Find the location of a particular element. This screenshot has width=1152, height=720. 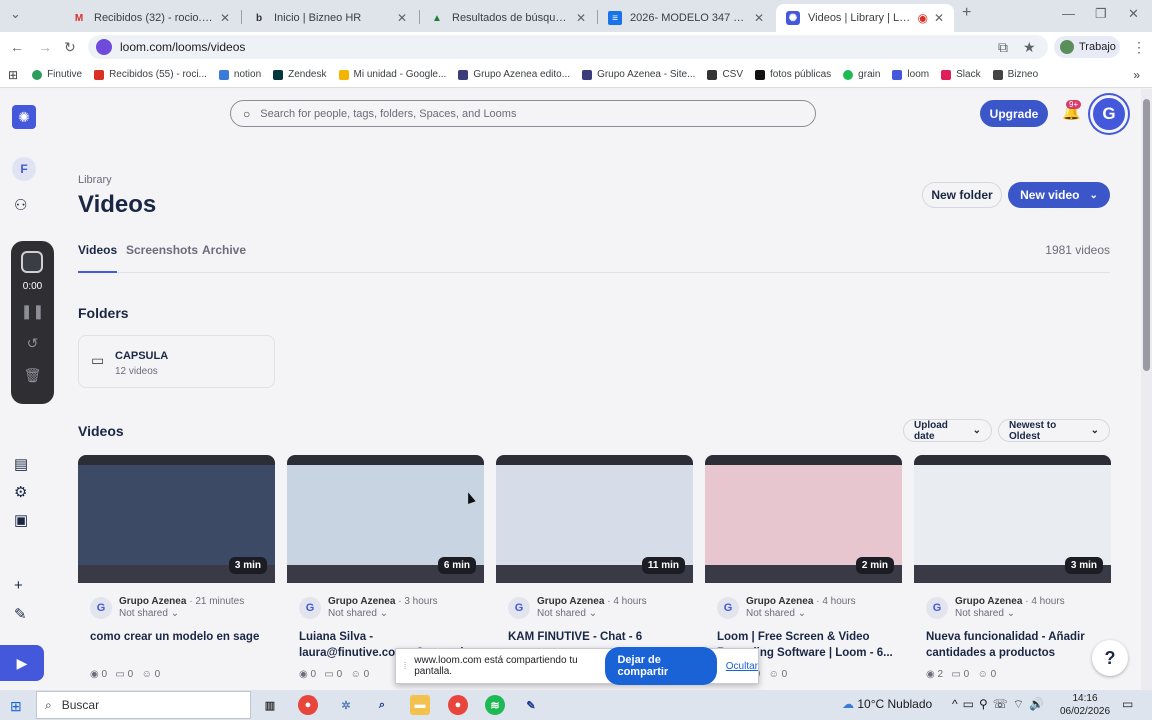

maximize-button: ❐ is located at coordinates (1101, 14).